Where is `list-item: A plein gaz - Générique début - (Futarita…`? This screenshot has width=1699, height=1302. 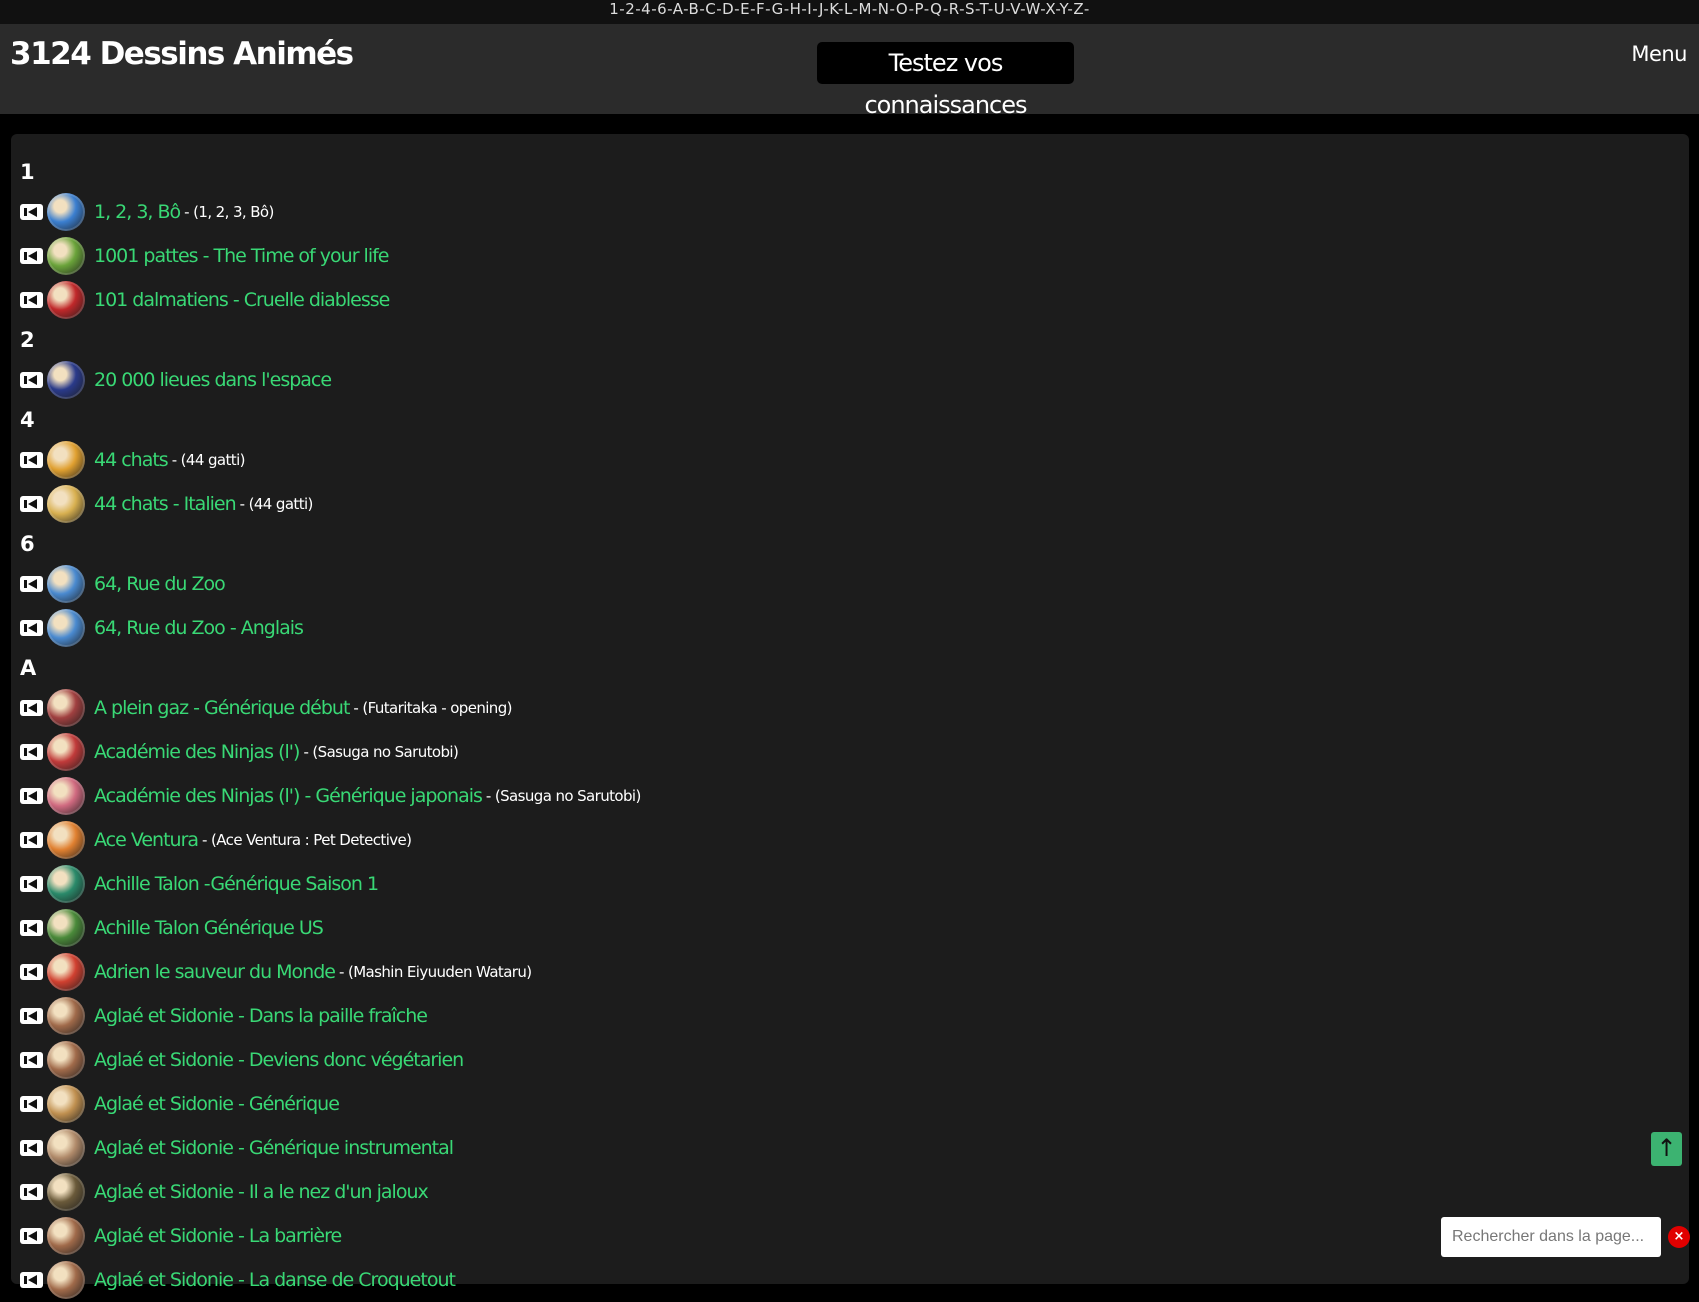 list-item: A plein gaz - Générique début - (Futarita… is located at coordinates (820, 708).